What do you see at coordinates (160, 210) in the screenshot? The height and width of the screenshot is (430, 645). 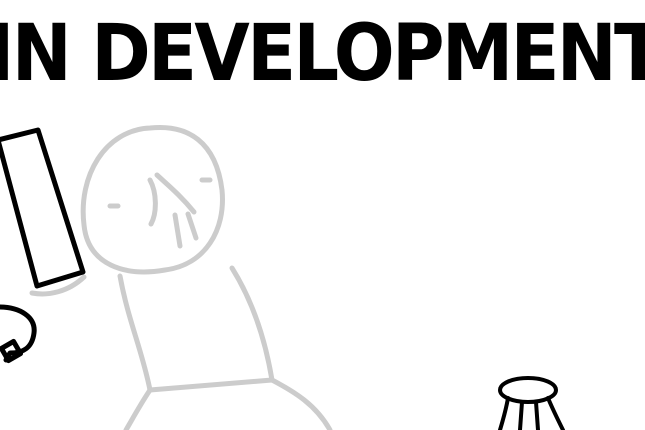 I see `person-face` at bounding box center [160, 210].